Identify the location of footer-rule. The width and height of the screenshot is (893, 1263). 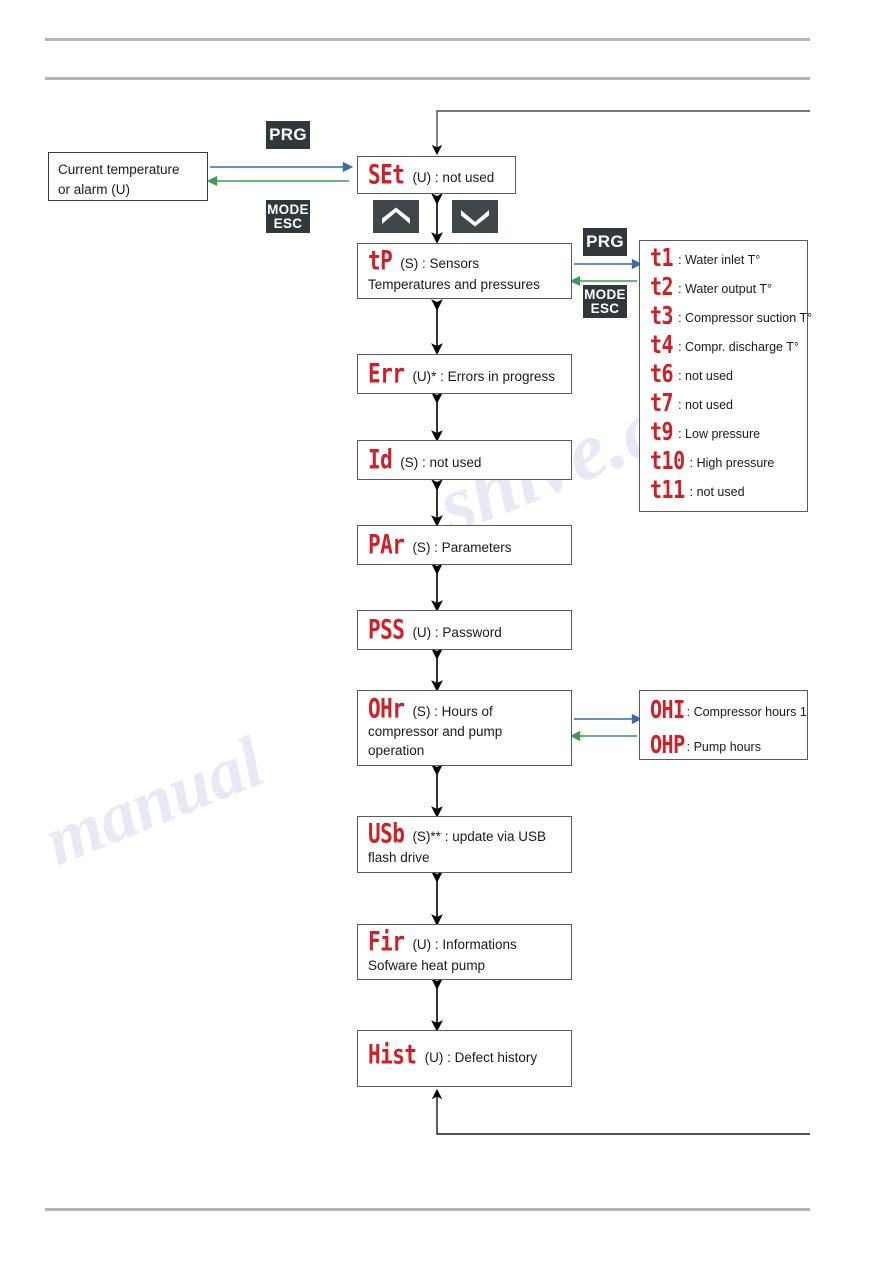
(427, 1209).